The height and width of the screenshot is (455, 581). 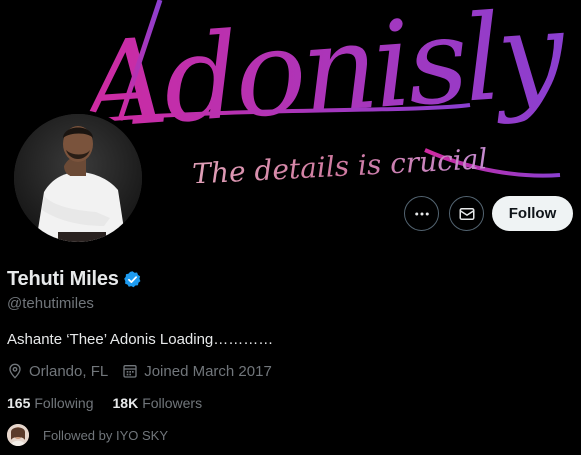 I want to click on name-row: Tehuti Miles, so click(x=74, y=279).